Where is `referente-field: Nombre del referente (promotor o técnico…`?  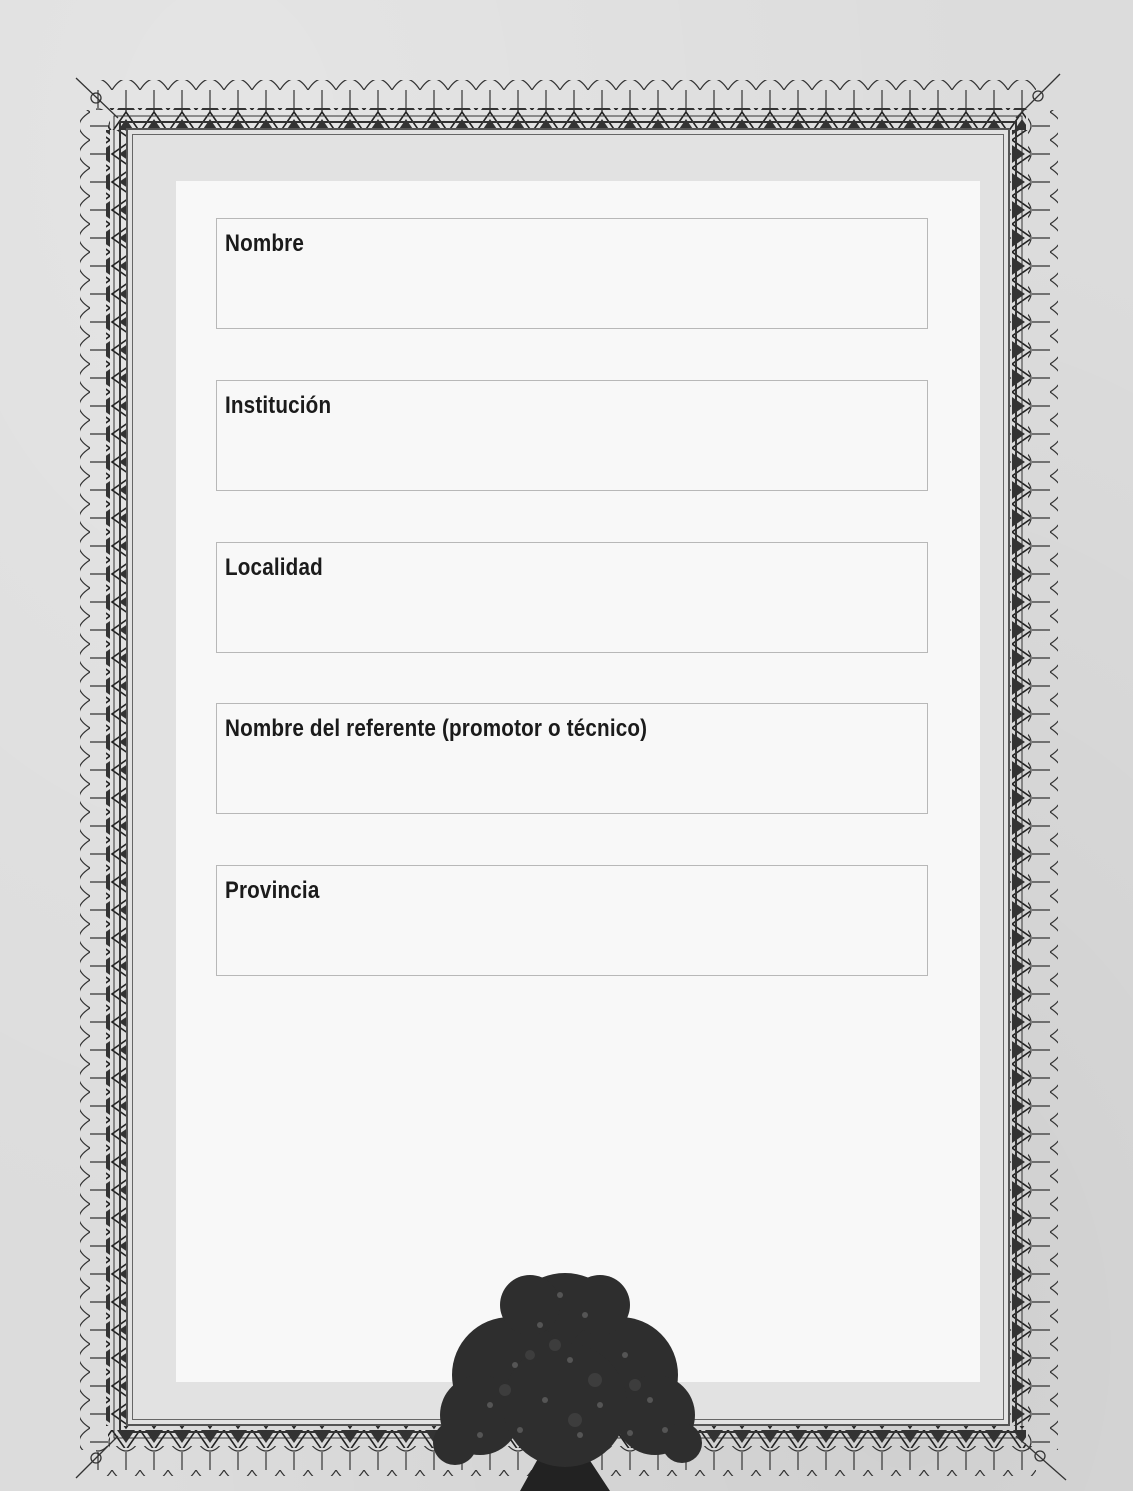 referente-field: Nombre del referente (promotor o técnico… is located at coordinates (572, 758).